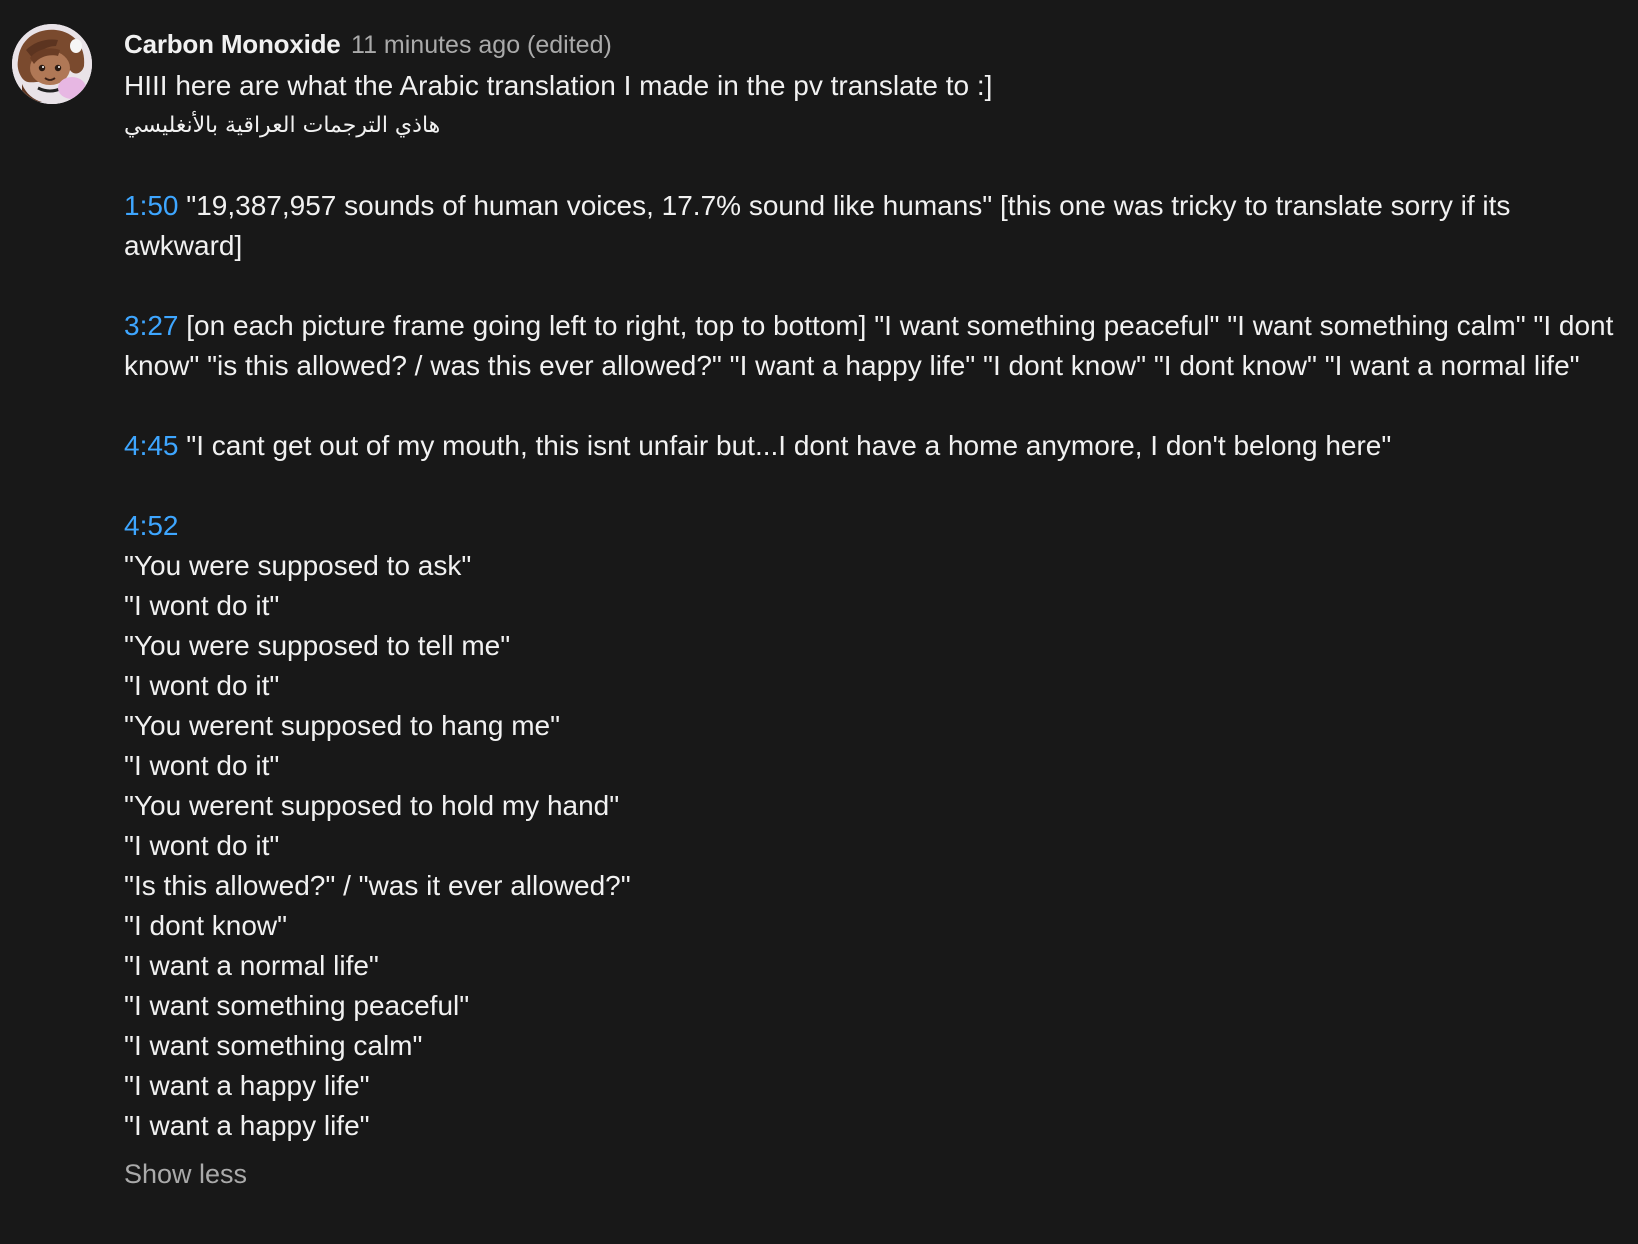 The image size is (1638, 1244). What do you see at coordinates (185, 1174) in the screenshot?
I see `show-less-button: Show less` at bounding box center [185, 1174].